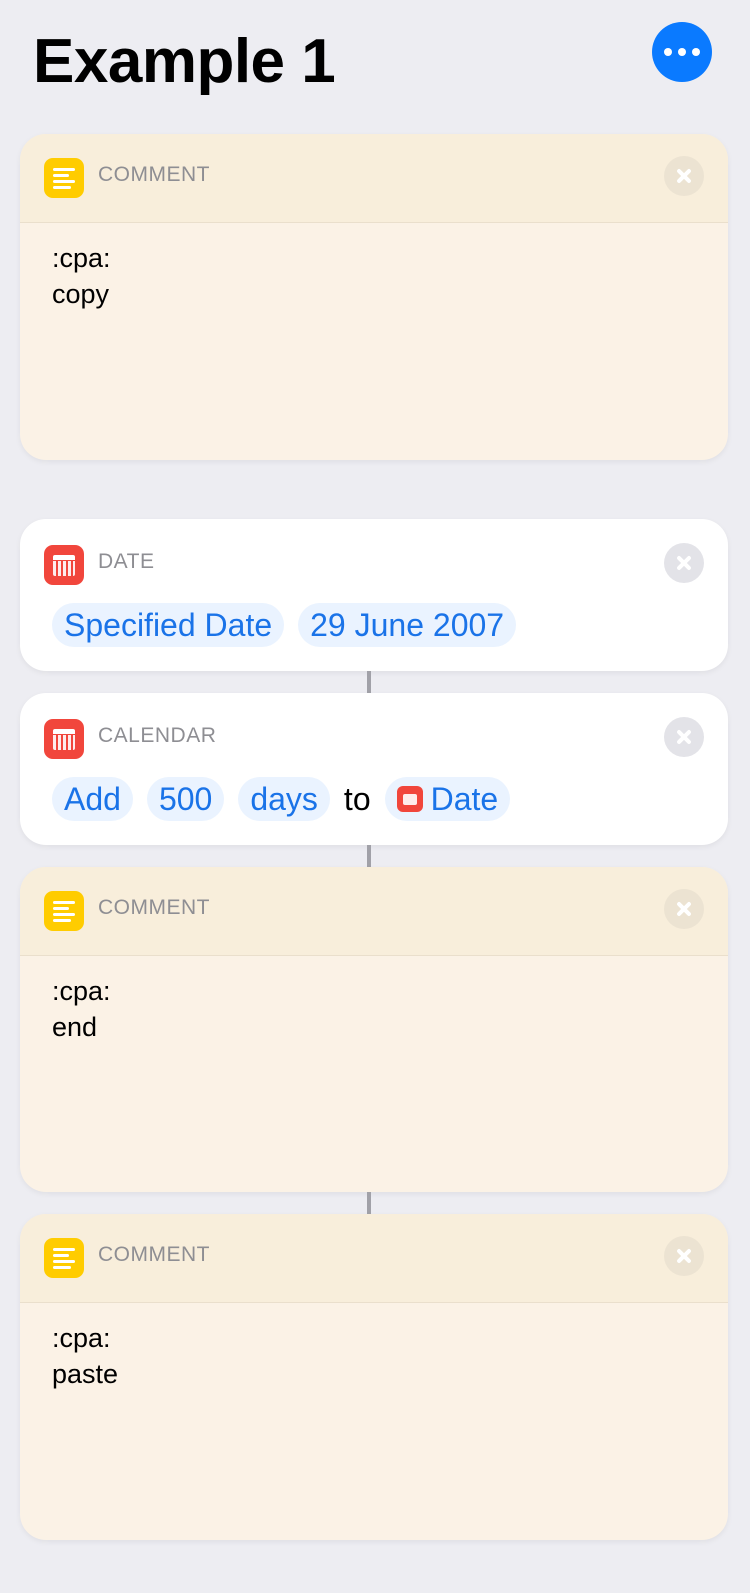  What do you see at coordinates (374, 769) in the screenshot?
I see `calendar-action-card: CALENDAR Add 500 days to Date` at bounding box center [374, 769].